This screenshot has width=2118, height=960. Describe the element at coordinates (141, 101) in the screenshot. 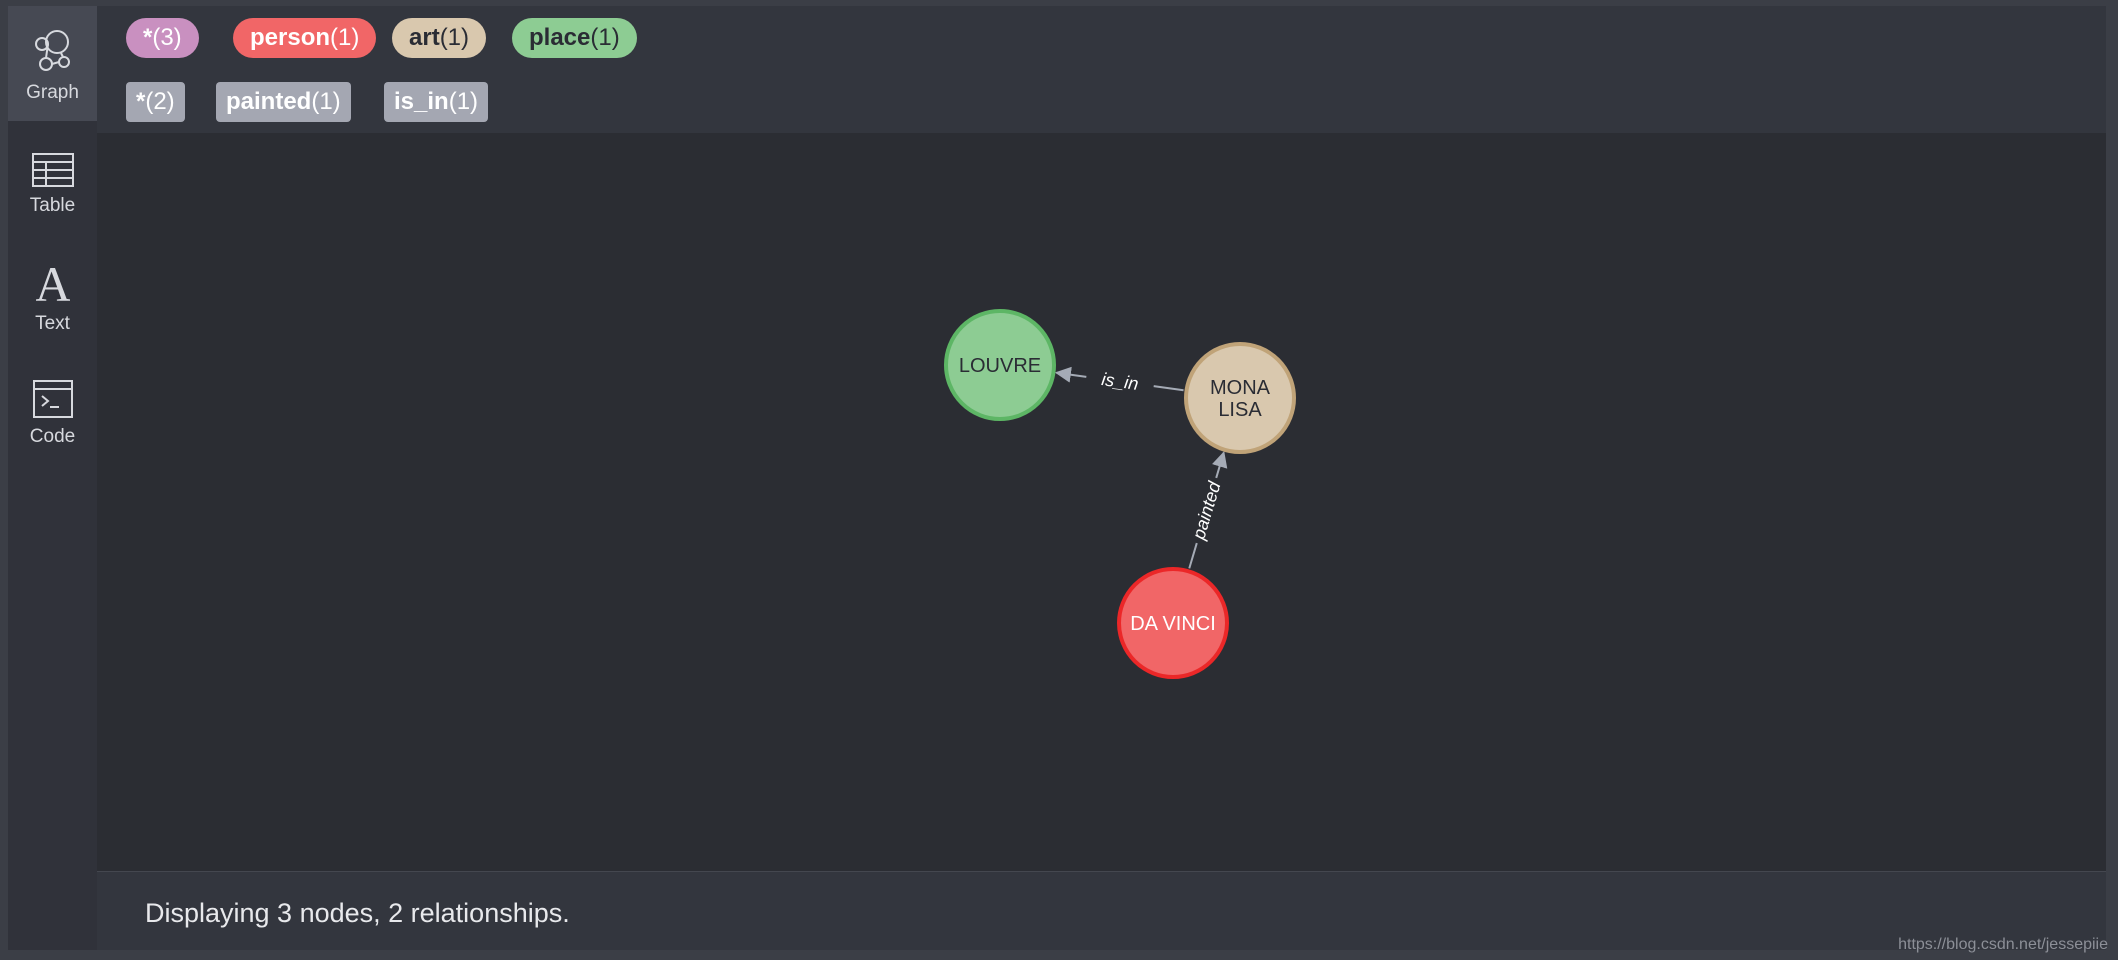

I see `rel-name: *` at that location.